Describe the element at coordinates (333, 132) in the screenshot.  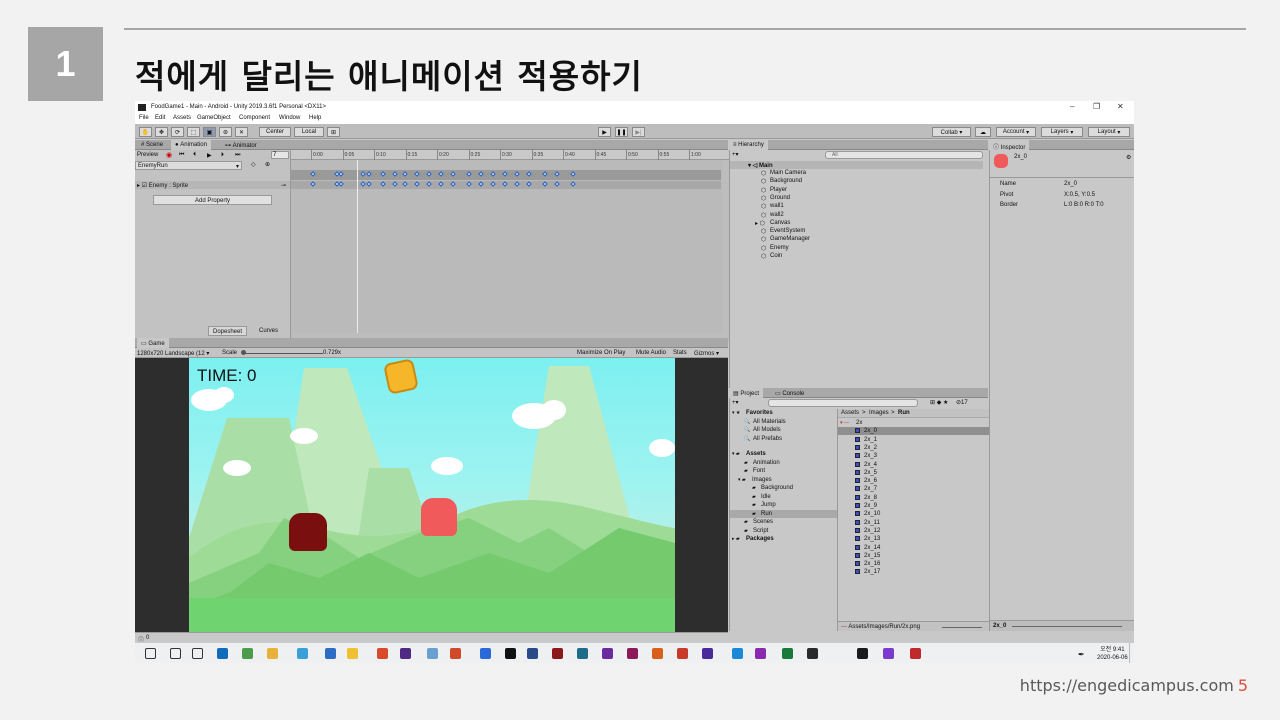
I see `snap-icon: ⊞` at that location.